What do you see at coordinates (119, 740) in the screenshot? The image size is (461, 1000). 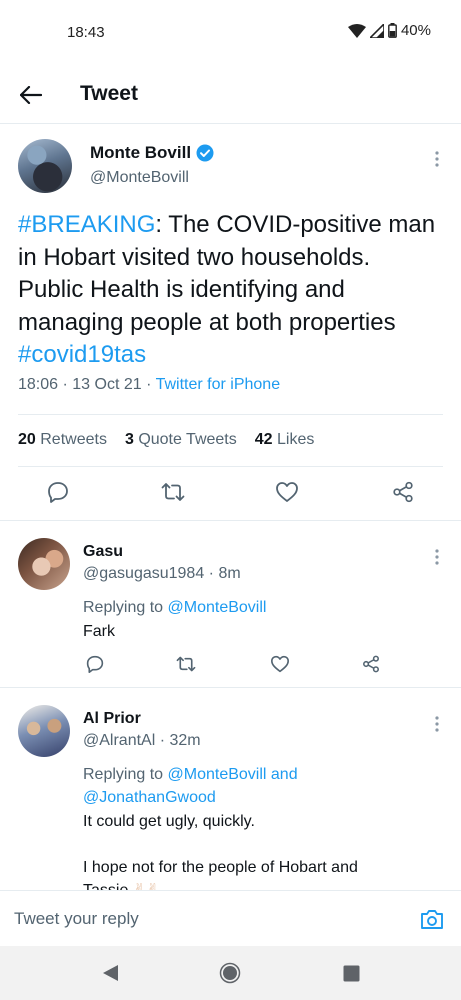 I see `author-handle: @AlrantAl` at bounding box center [119, 740].